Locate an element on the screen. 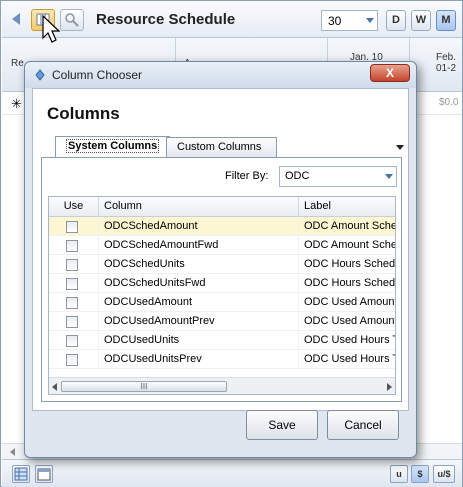 Image resolution: width=463 pixels, height=487 pixels. close-icon: X is located at coordinates (389, 73).